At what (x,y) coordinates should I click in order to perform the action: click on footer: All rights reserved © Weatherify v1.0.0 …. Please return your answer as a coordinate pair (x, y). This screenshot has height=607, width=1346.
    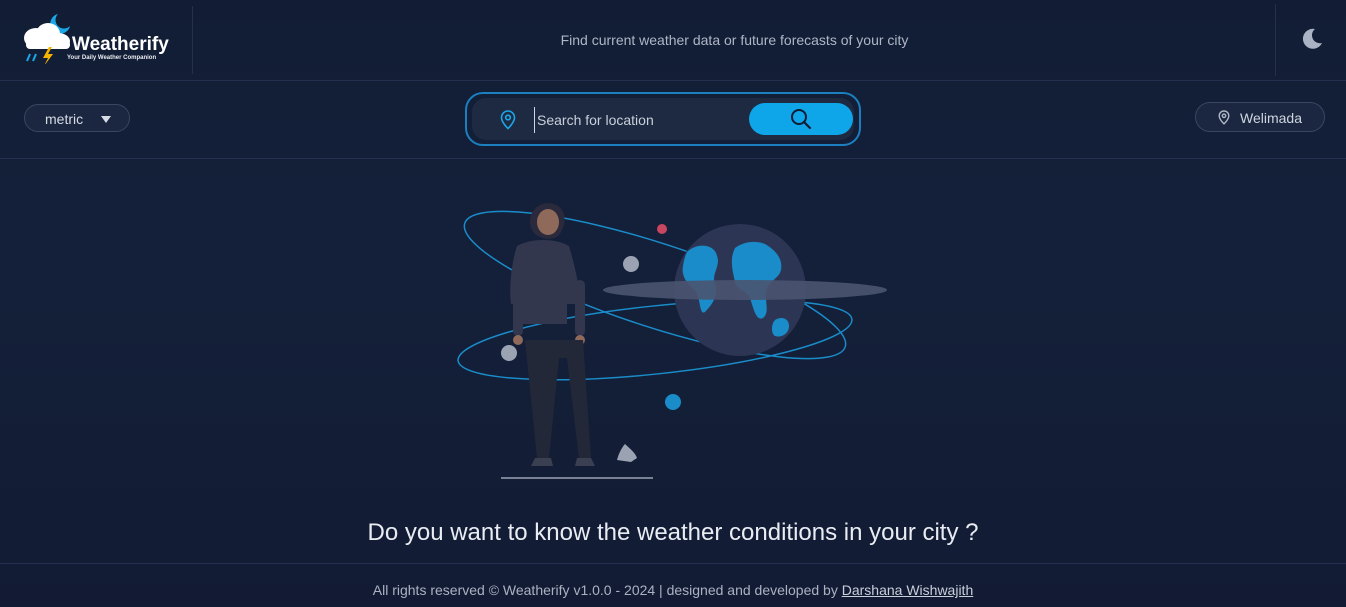
    Looking at the image, I should click on (673, 585).